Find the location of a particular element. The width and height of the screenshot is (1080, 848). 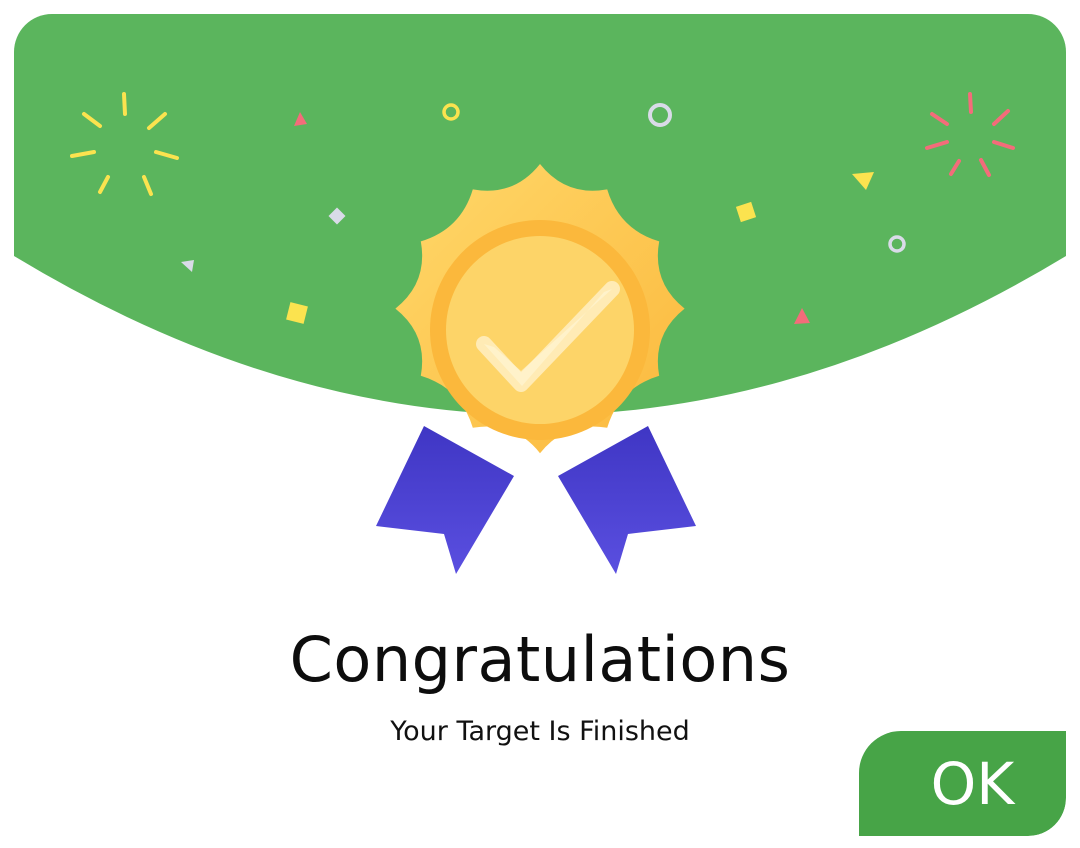

ribbon-left-icon is located at coordinates (445, 500).